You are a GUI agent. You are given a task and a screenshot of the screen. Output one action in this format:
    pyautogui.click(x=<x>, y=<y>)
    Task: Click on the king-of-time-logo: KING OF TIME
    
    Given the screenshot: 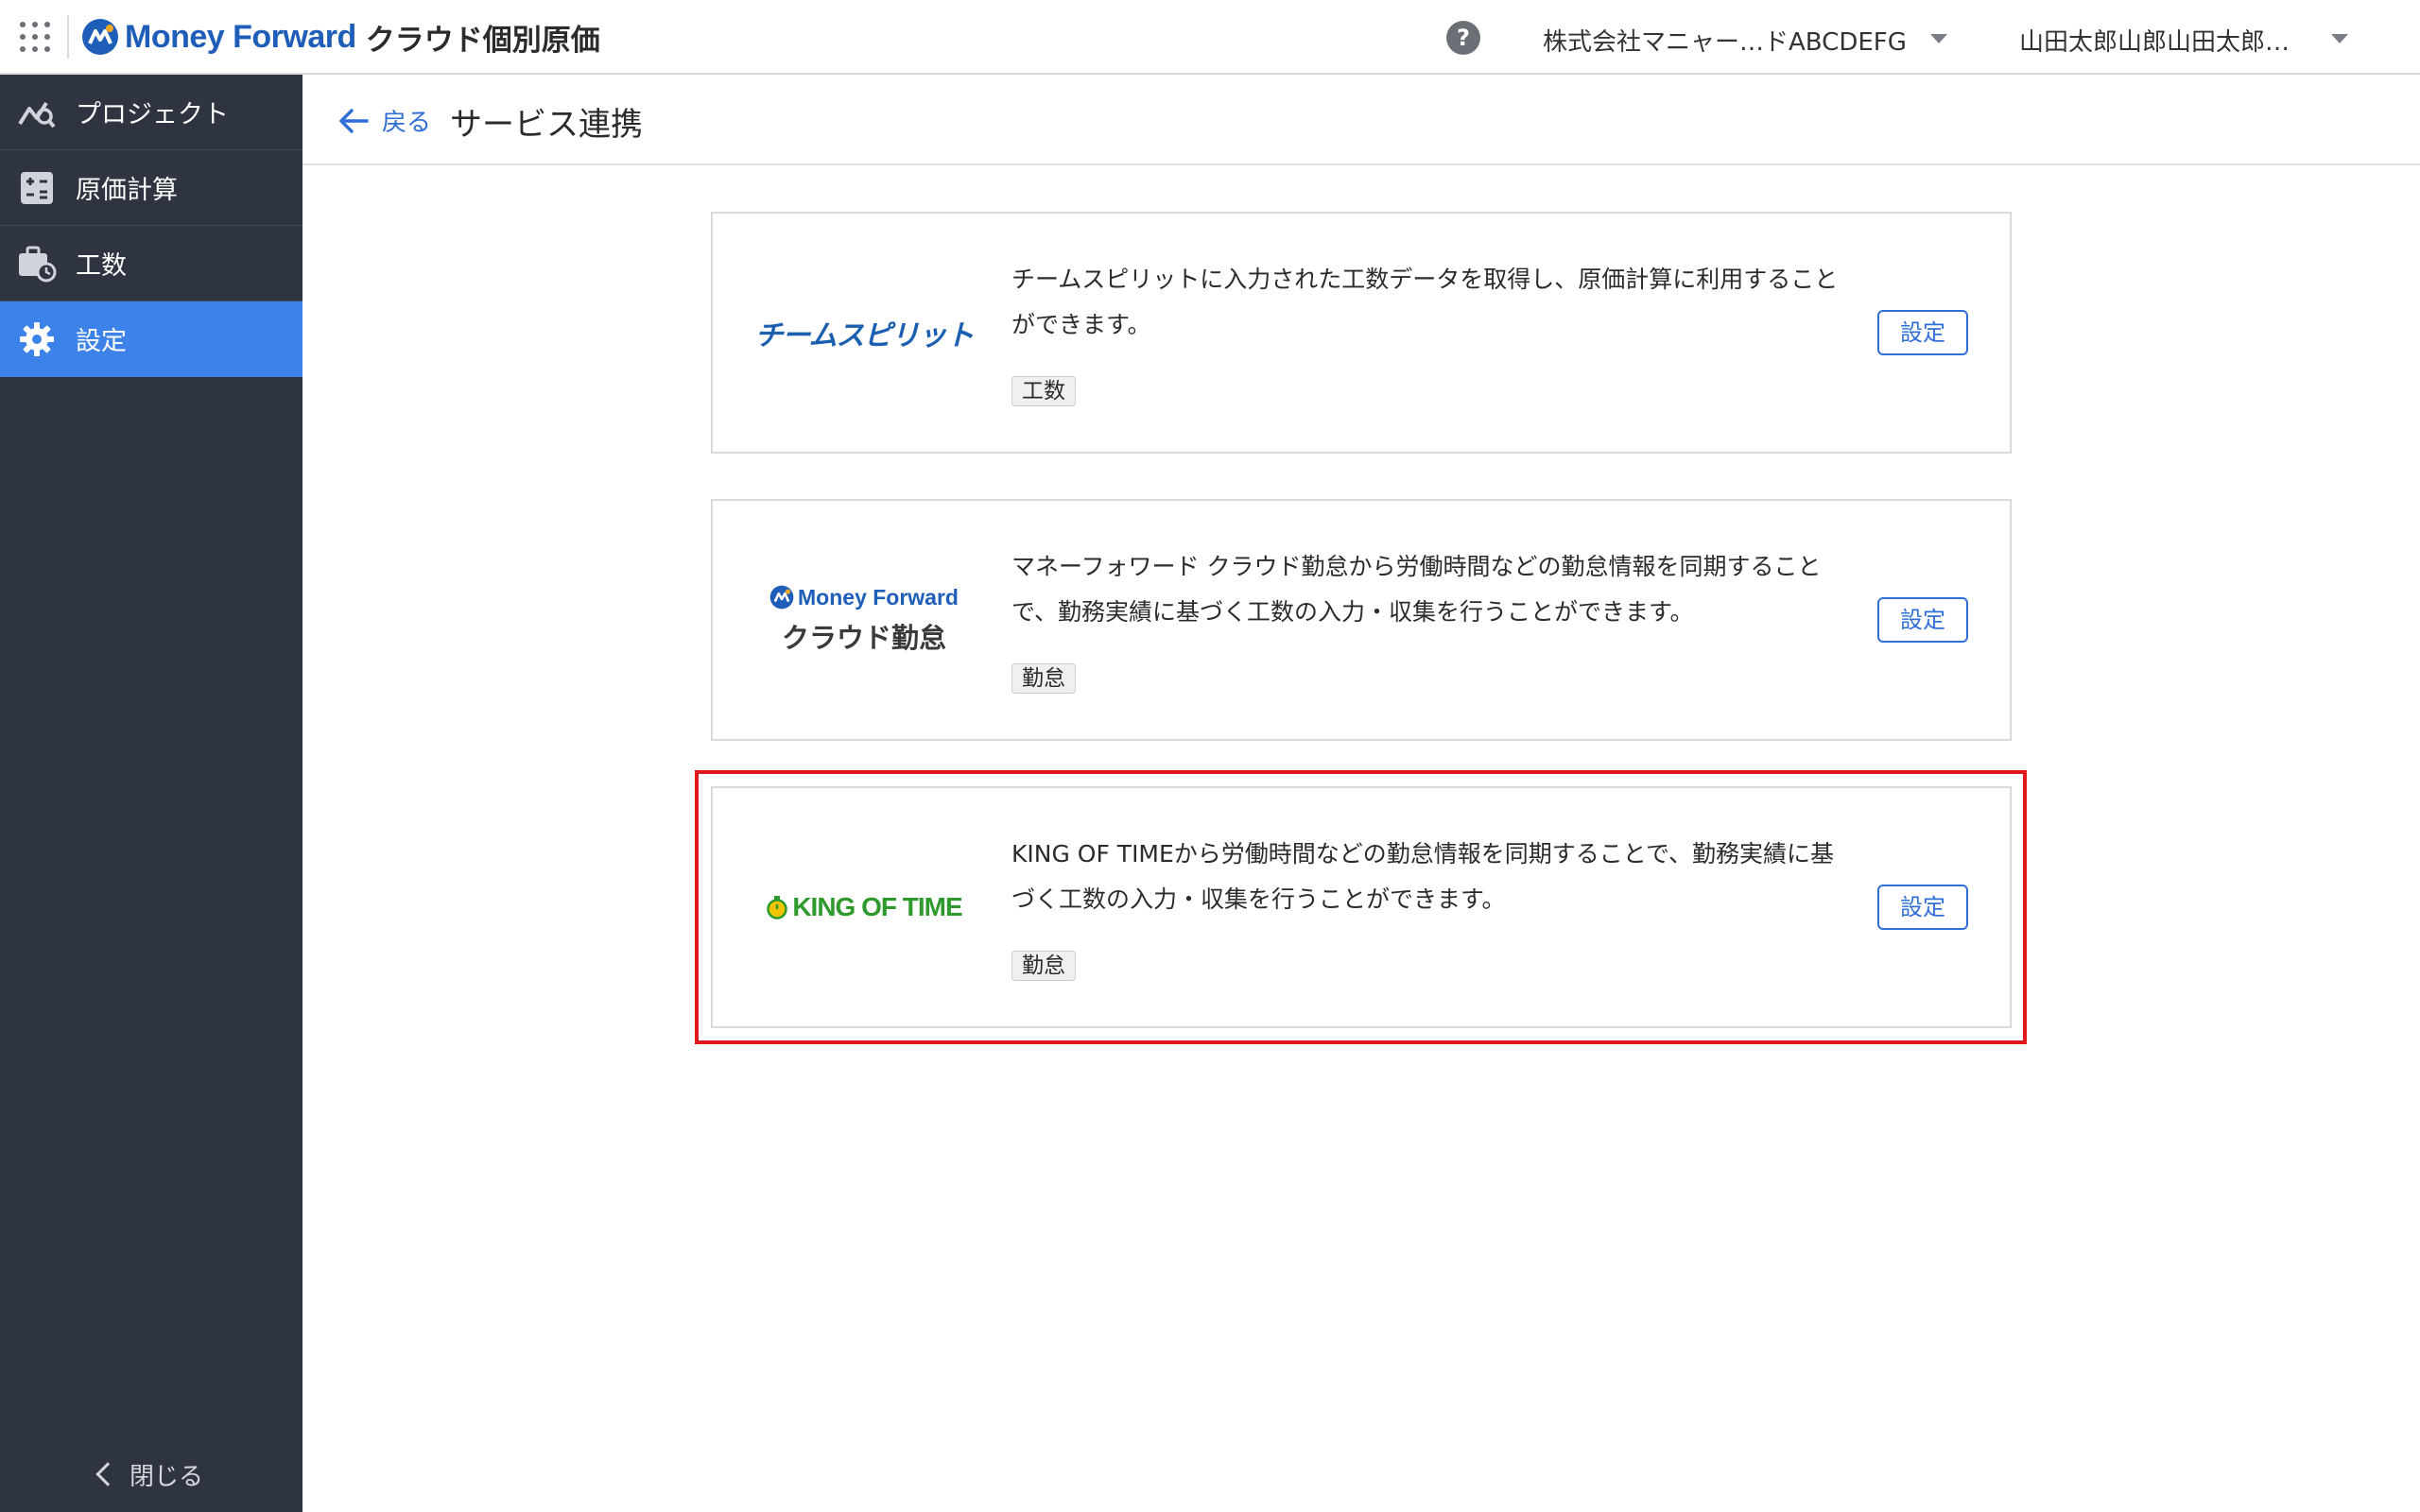 What is the action you would take?
    pyautogui.click(x=864, y=907)
    